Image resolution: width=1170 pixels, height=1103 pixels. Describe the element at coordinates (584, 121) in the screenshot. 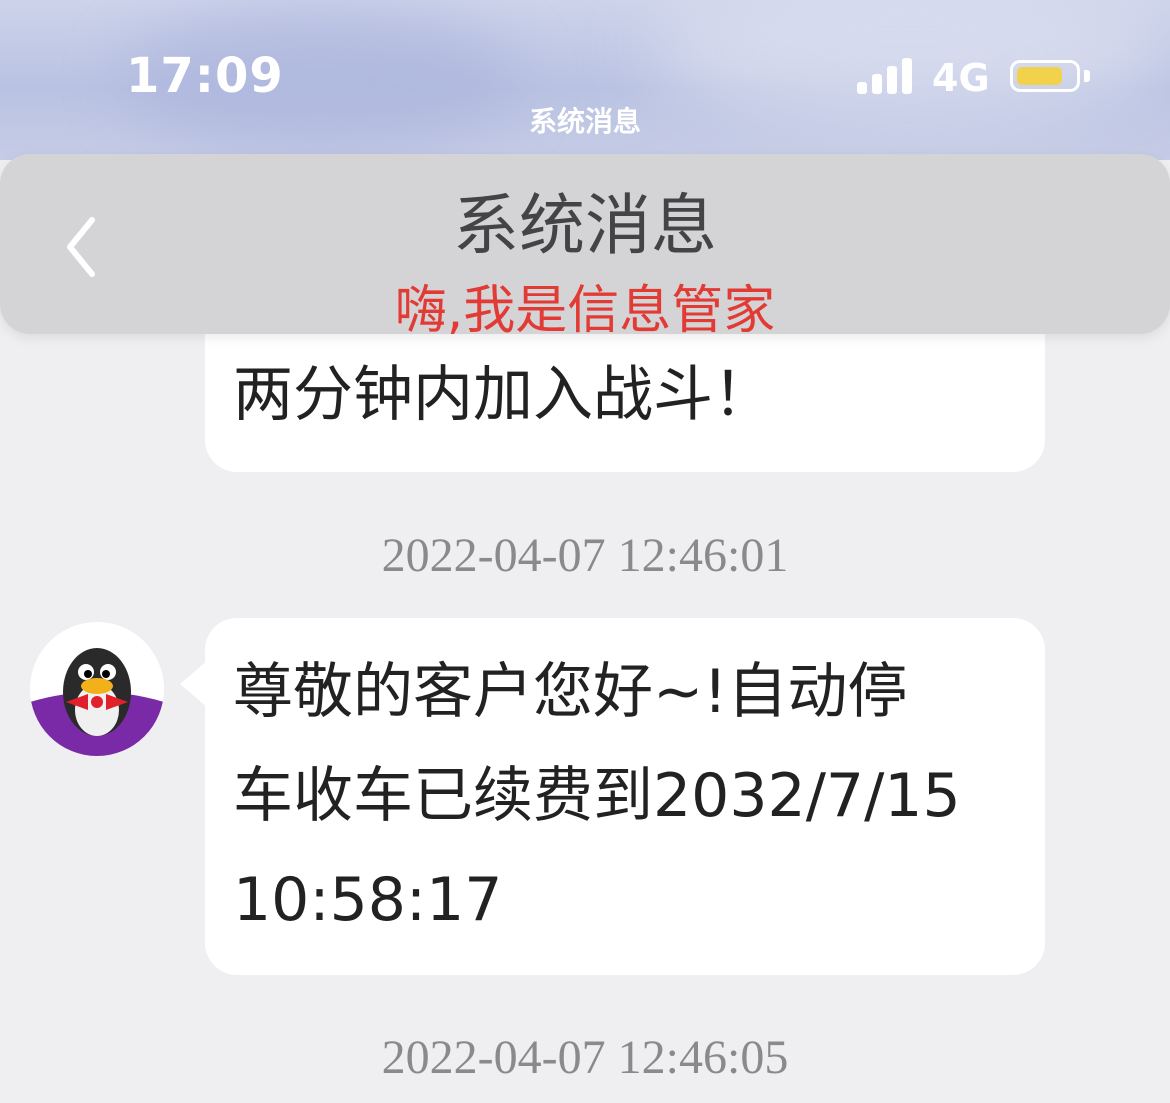

I see `status-app-caption: 系统消息` at that location.